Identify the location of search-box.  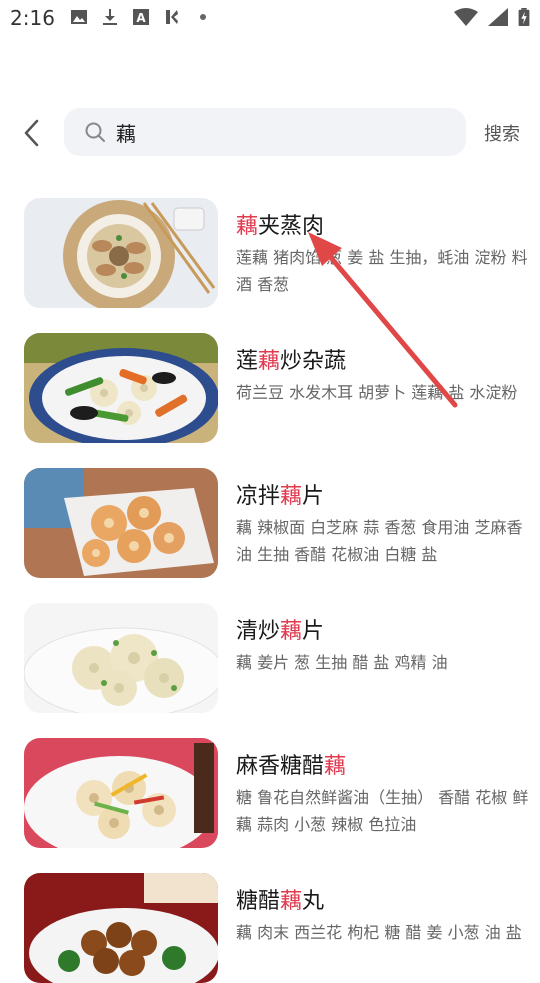
(265, 132).